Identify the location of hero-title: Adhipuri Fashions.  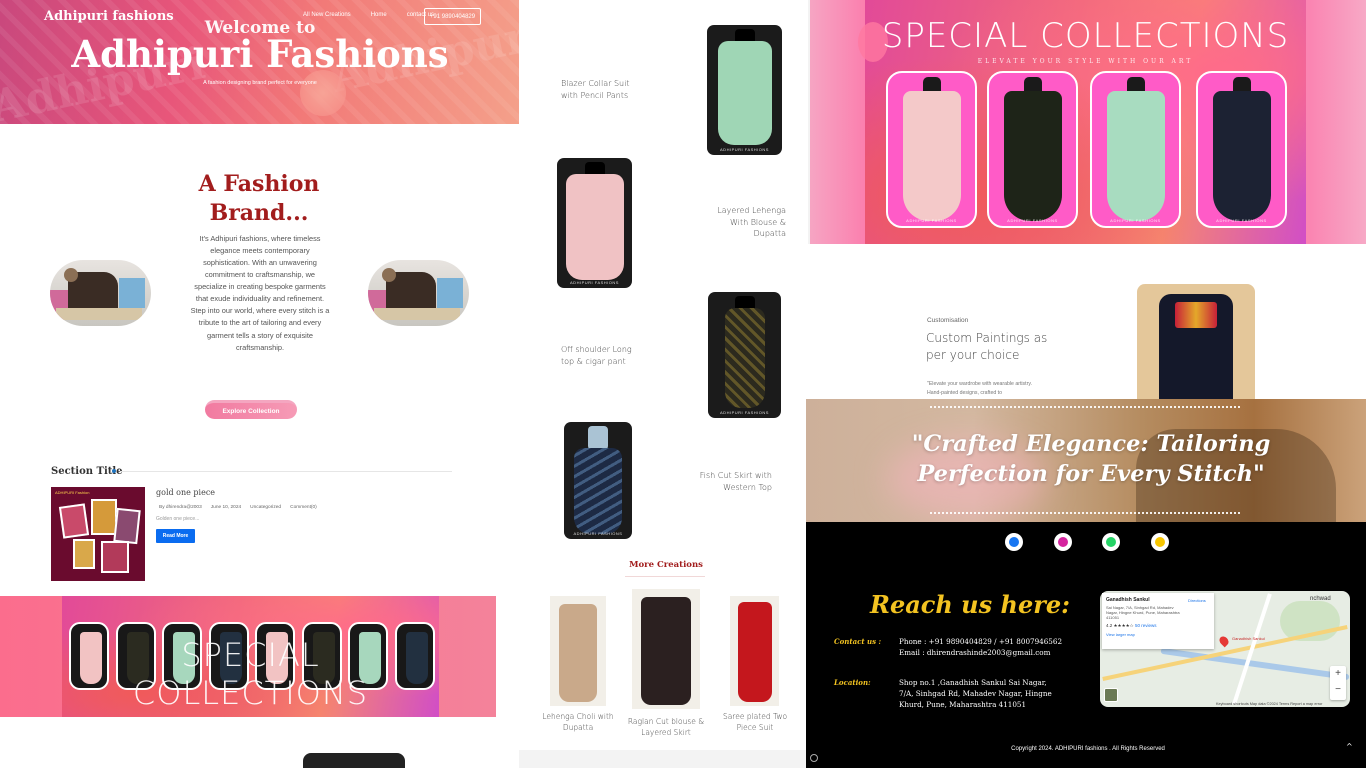
(260, 54).